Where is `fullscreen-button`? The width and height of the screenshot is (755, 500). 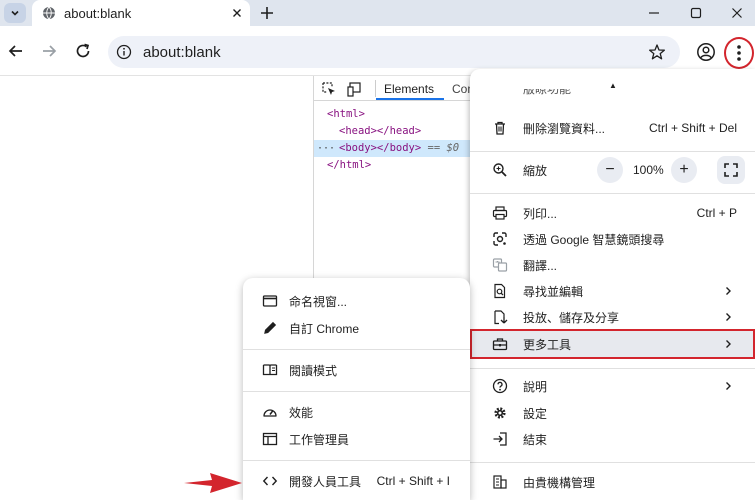
fullscreen-button is located at coordinates (731, 170).